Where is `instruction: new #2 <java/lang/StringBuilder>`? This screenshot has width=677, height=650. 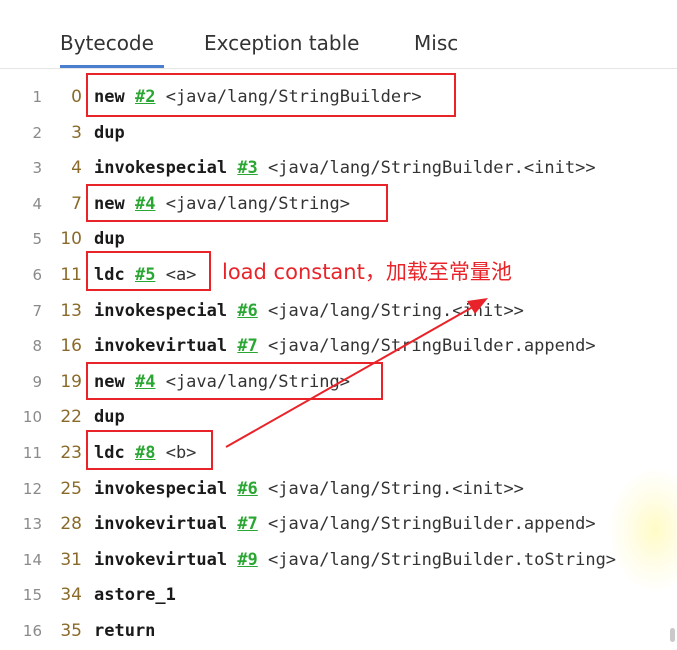
instruction: new #2 <java/lang/StringBuilder> is located at coordinates (258, 97).